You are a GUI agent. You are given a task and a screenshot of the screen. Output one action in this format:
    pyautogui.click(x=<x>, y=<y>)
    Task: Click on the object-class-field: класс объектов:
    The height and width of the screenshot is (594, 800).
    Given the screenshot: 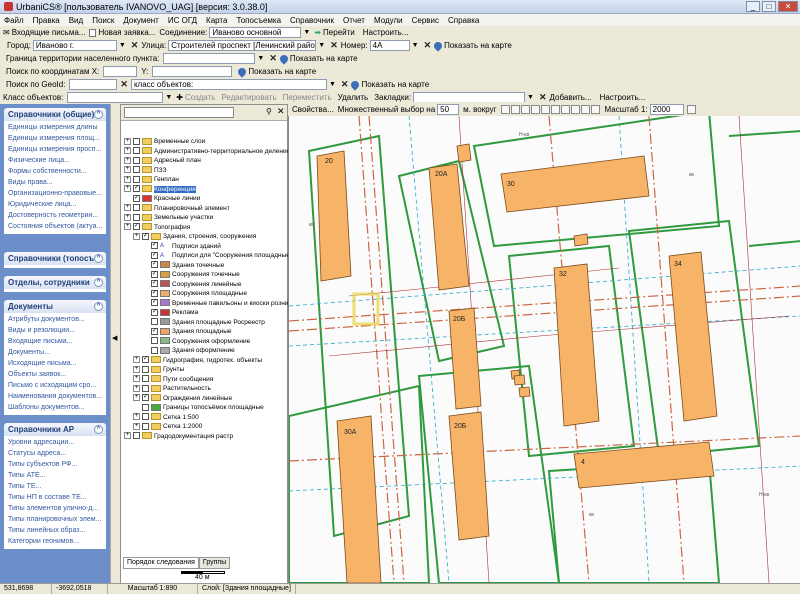 What is the action you would take?
    pyautogui.click(x=228, y=84)
    